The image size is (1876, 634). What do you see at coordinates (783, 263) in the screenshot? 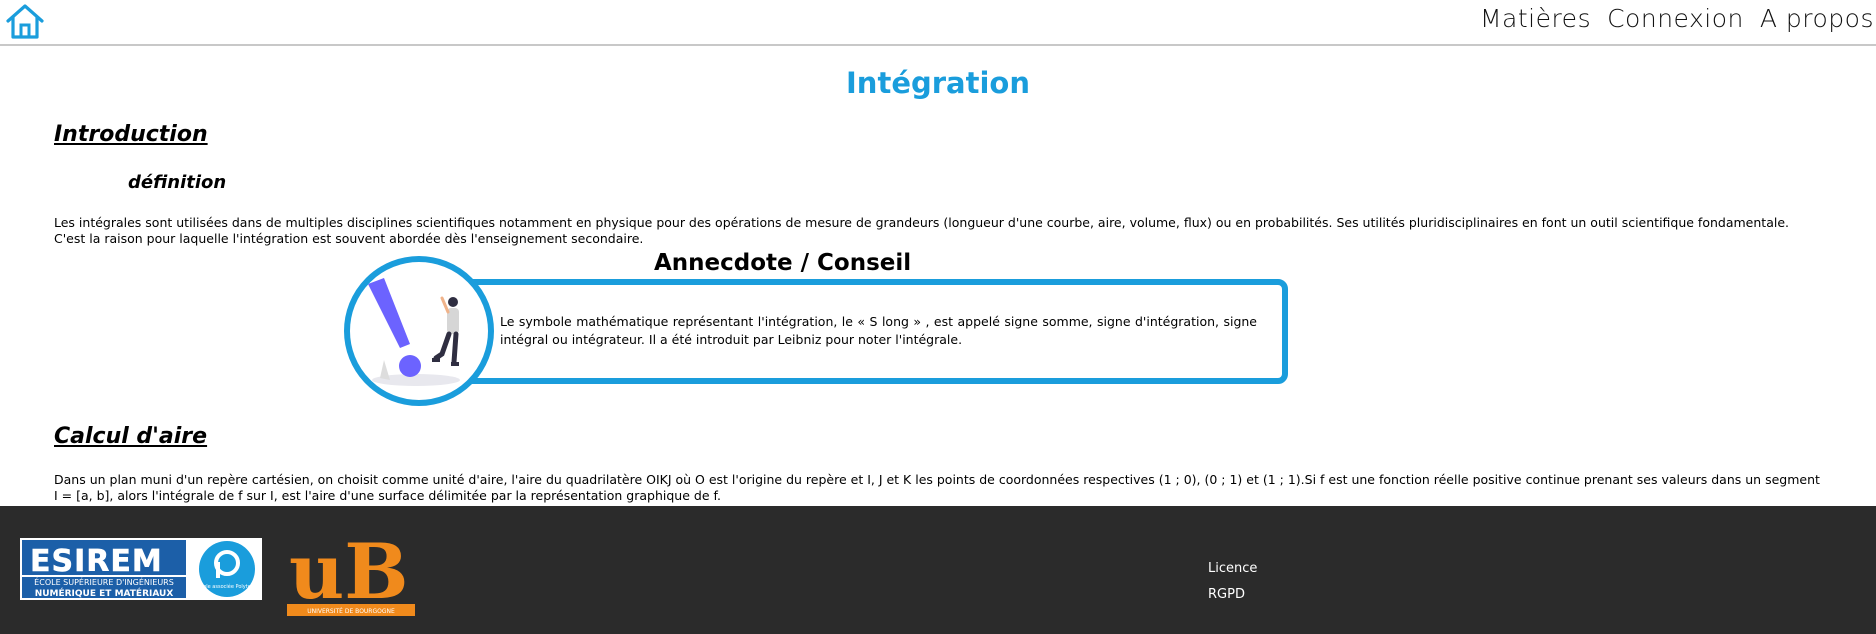
I see `anecdote-title: Annecdote / Conseil` at bounding box center [783, 263].